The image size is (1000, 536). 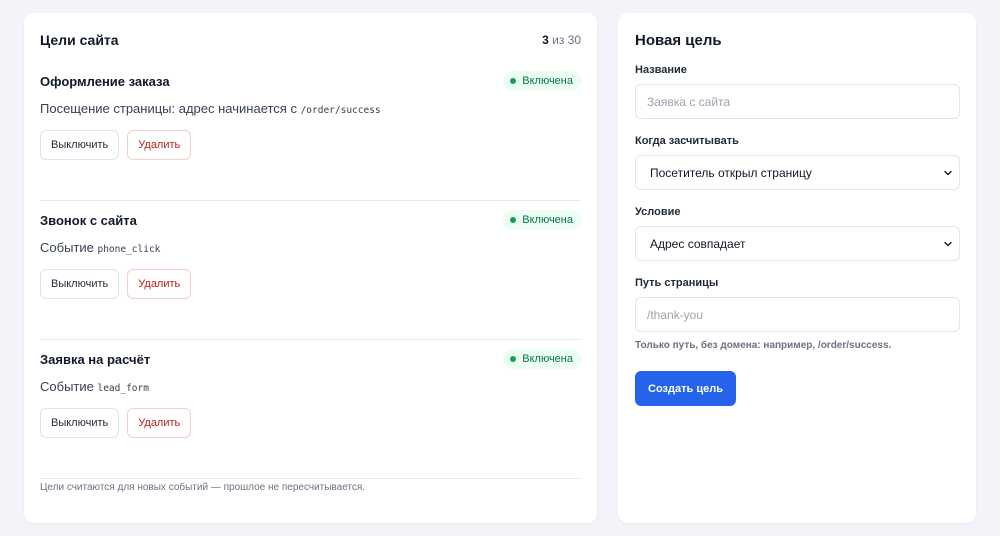 I want to click on goal-description: Событие phone_click, so click(x=100, y=247).